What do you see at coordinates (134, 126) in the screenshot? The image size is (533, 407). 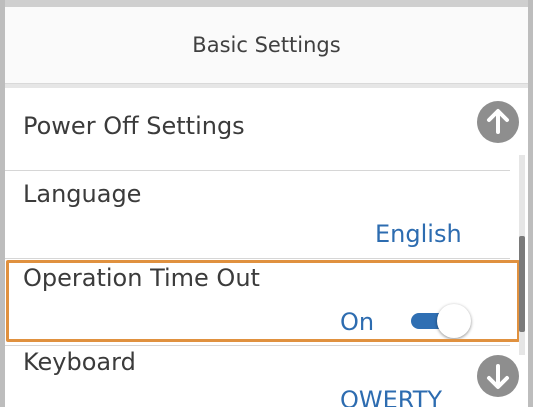 I see `list-item-label: Power Off Settings` at bounding box center [134, 126].